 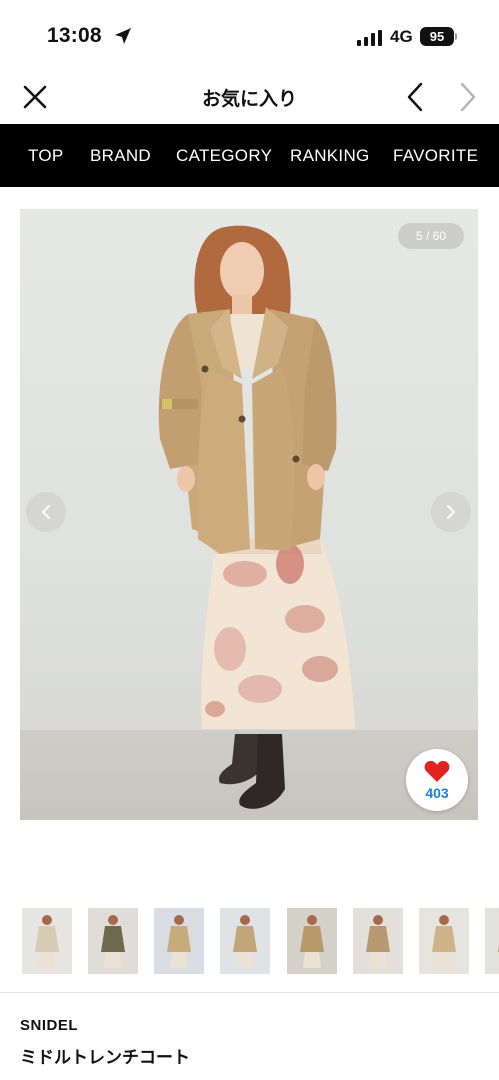 What do you see at coordinates (330, 155) in the screenshot?
I see `menu-item-ranking: RANKING` at bounding box center [330, 155].